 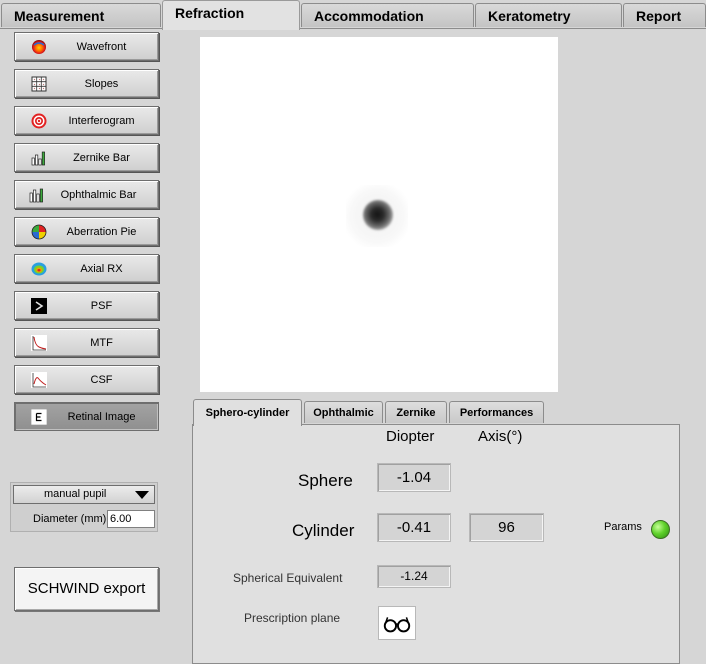 I want to click on aberration-pie-button: Aberration Pie, so click(x=86, y=231).